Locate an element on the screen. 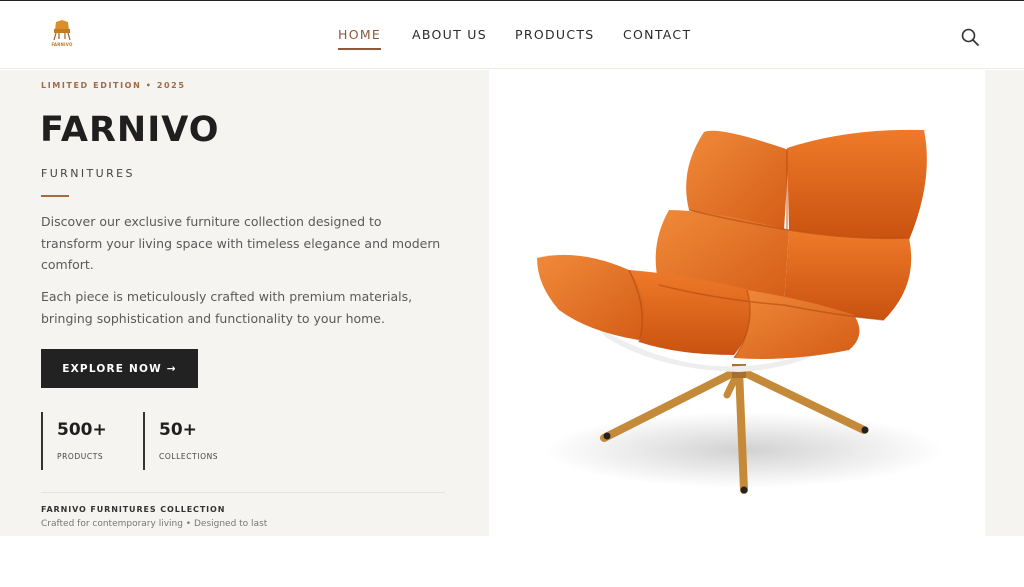 The width and height of the screenshot is (1024, 587). stat-collections-label: COLLECTIONS is located at coordinates (189, 456).